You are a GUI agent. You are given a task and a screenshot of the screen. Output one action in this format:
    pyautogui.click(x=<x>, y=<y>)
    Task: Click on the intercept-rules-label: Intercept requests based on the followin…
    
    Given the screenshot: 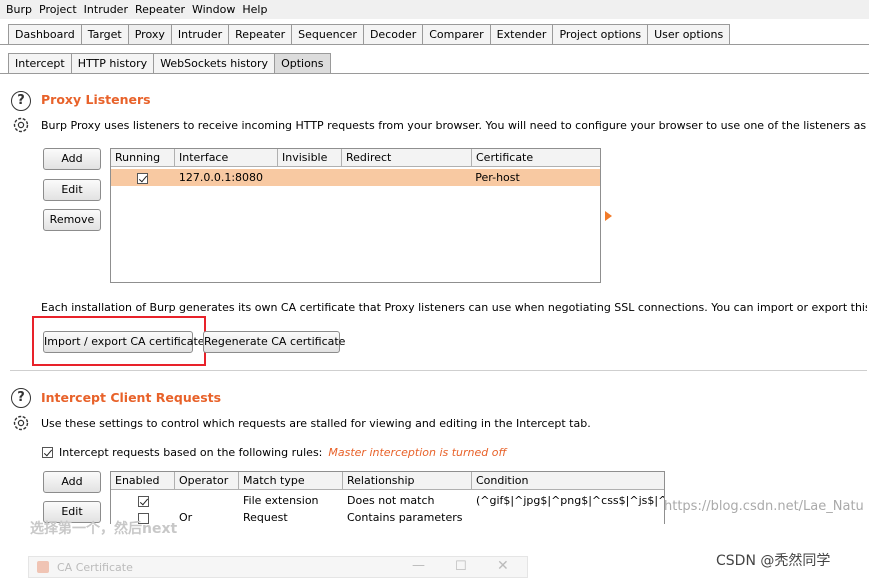 What is the action you would take?
    pyautogui.click(x=191, y=452)
    